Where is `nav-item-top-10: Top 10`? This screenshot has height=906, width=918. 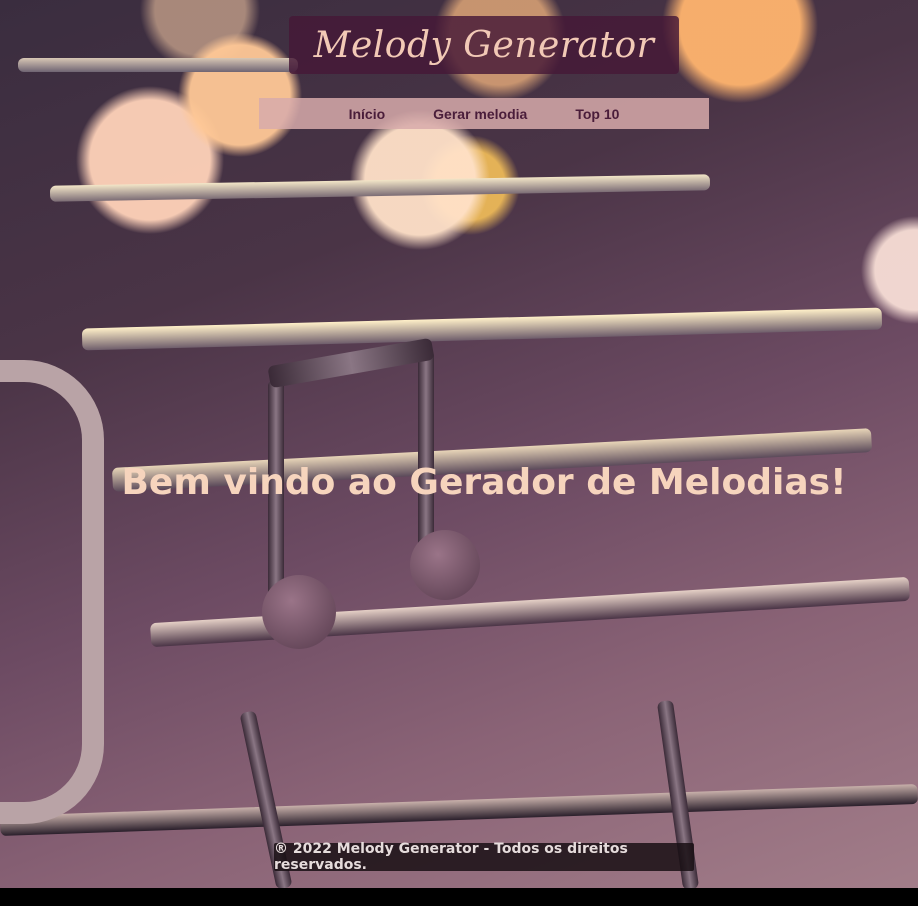 nav-item-top-10: Top 10 is located at coordinates (597, 114).